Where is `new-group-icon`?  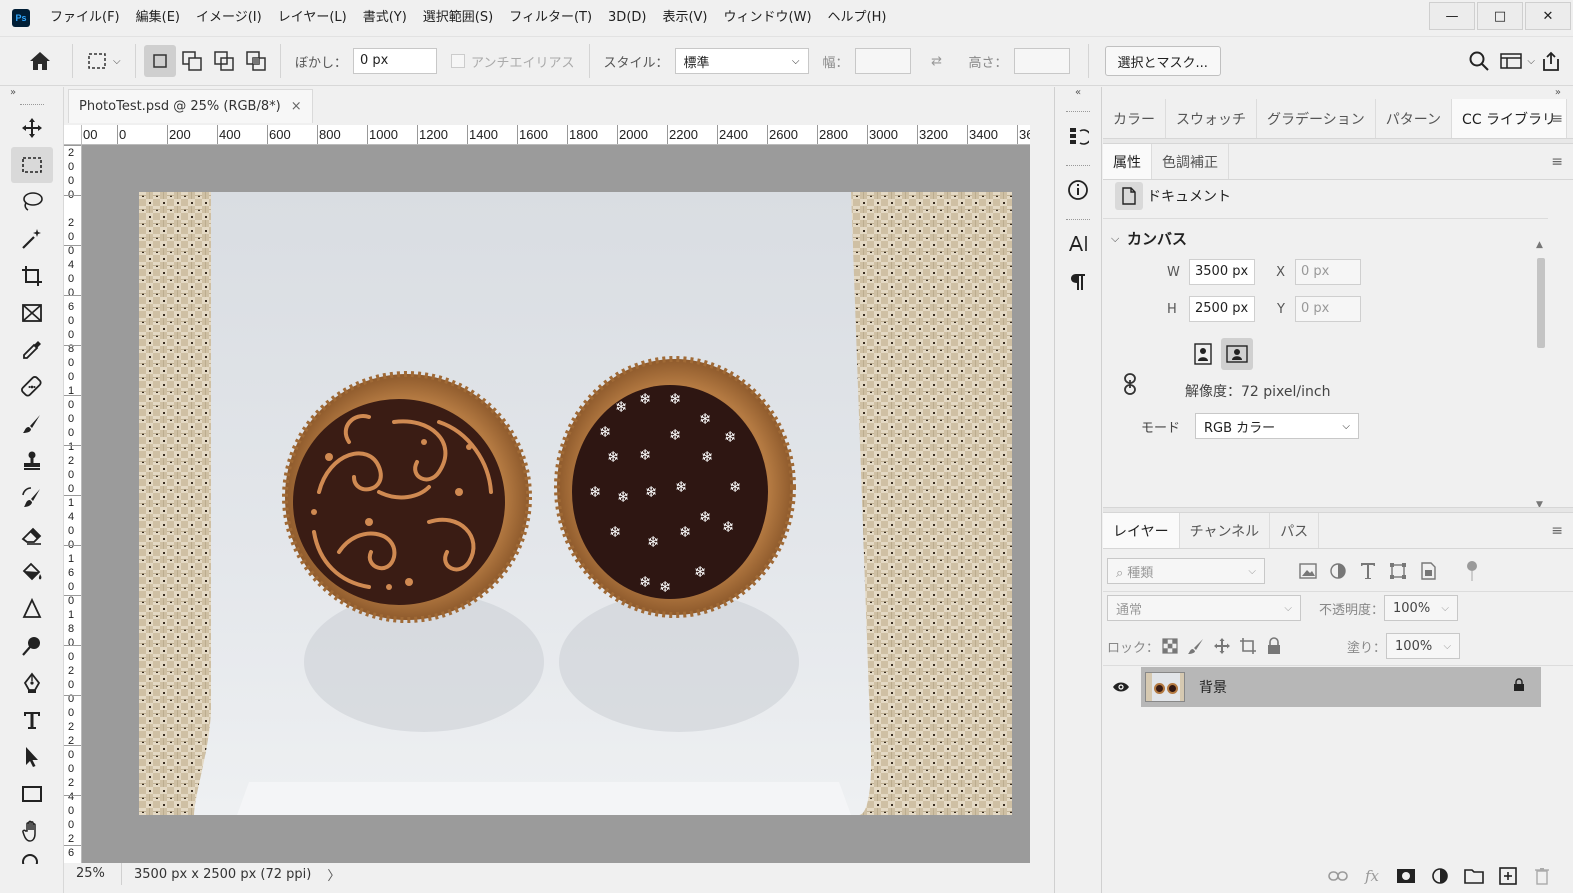
new-group-icon is located at coordinates (1474, 876).